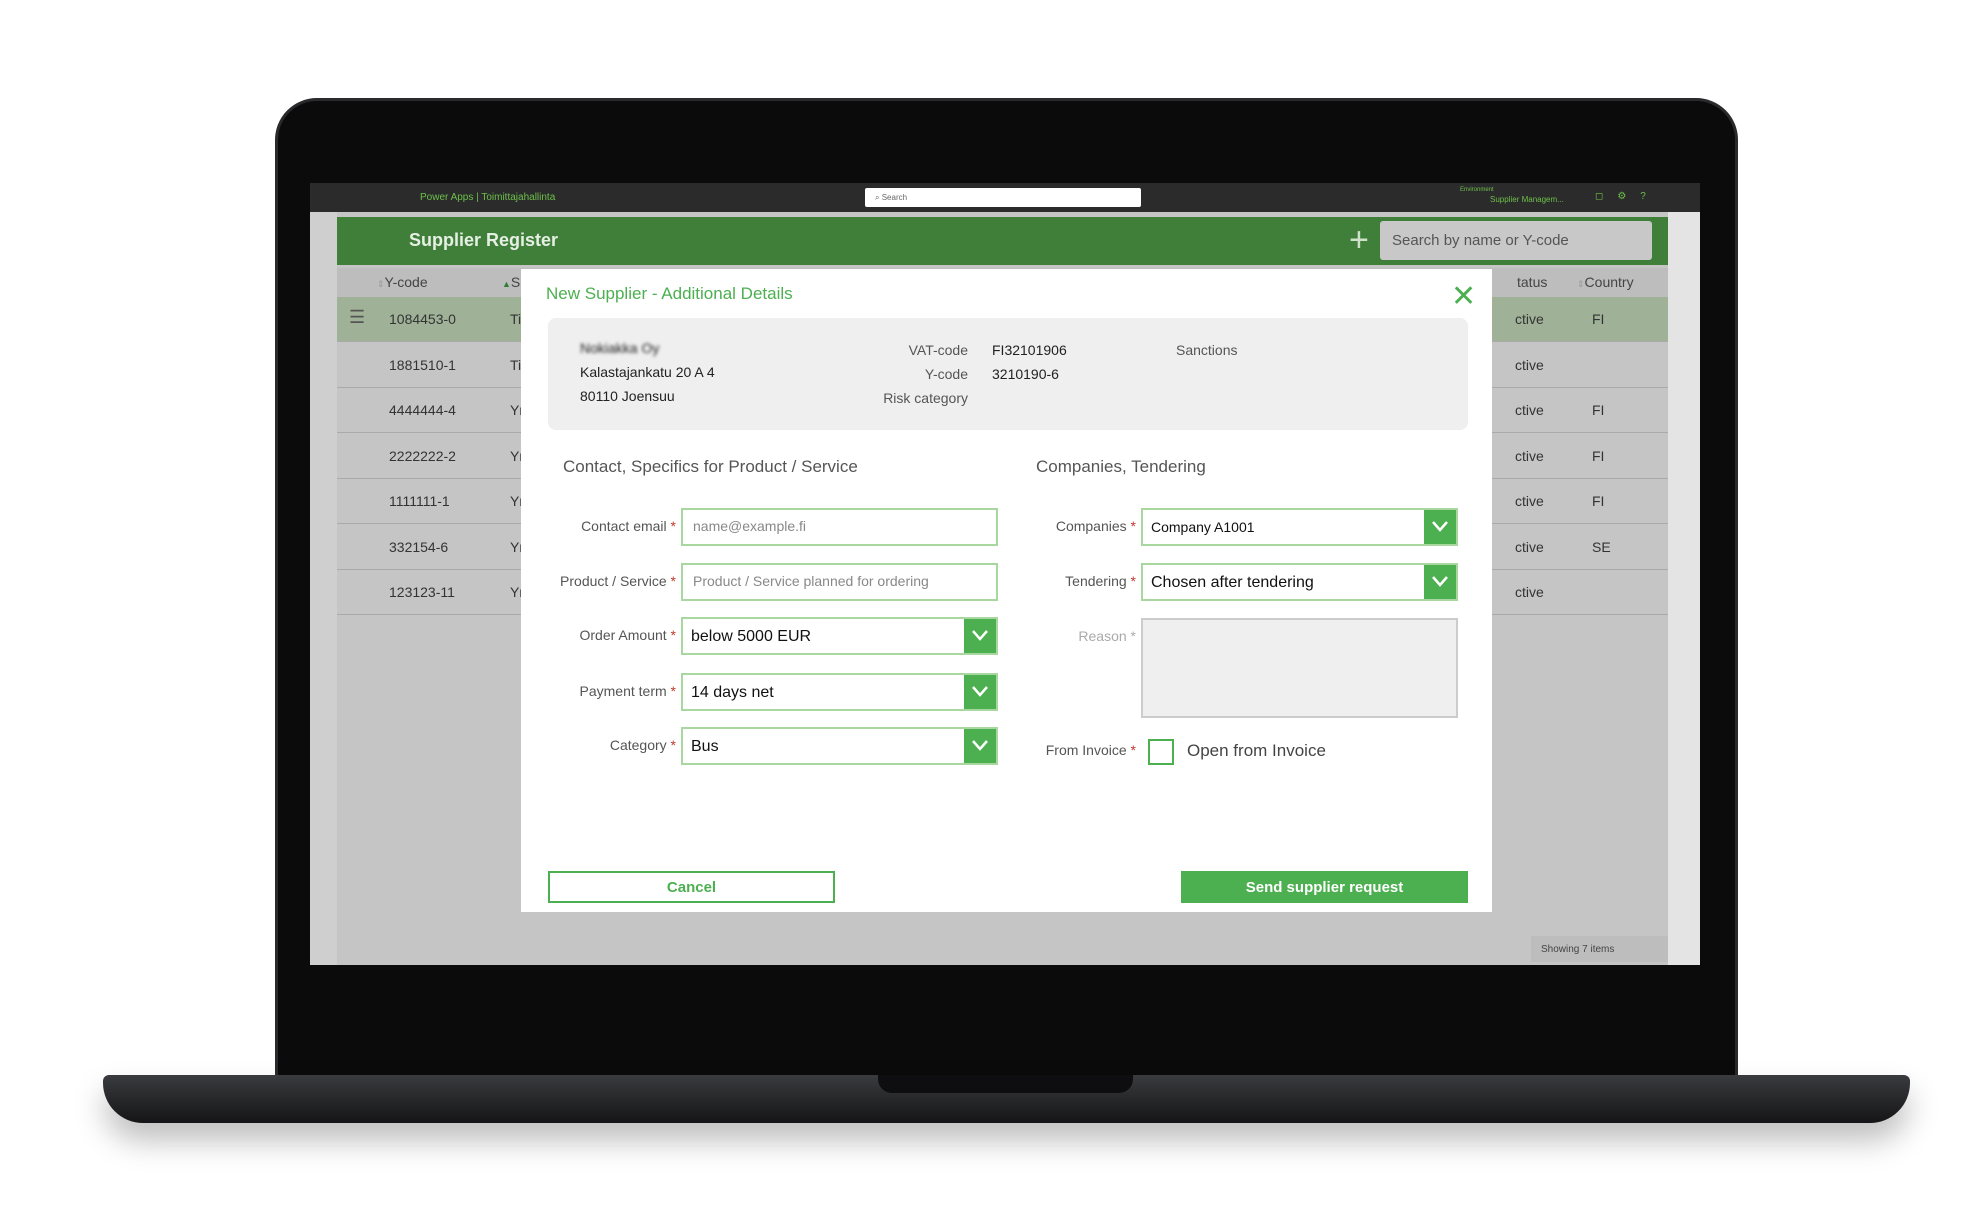 The height and width of the screenshot is (1231, 1969). Describe the element at coordinates (1299, 668) in the screenshot. I see `reason-textarea` at that location.